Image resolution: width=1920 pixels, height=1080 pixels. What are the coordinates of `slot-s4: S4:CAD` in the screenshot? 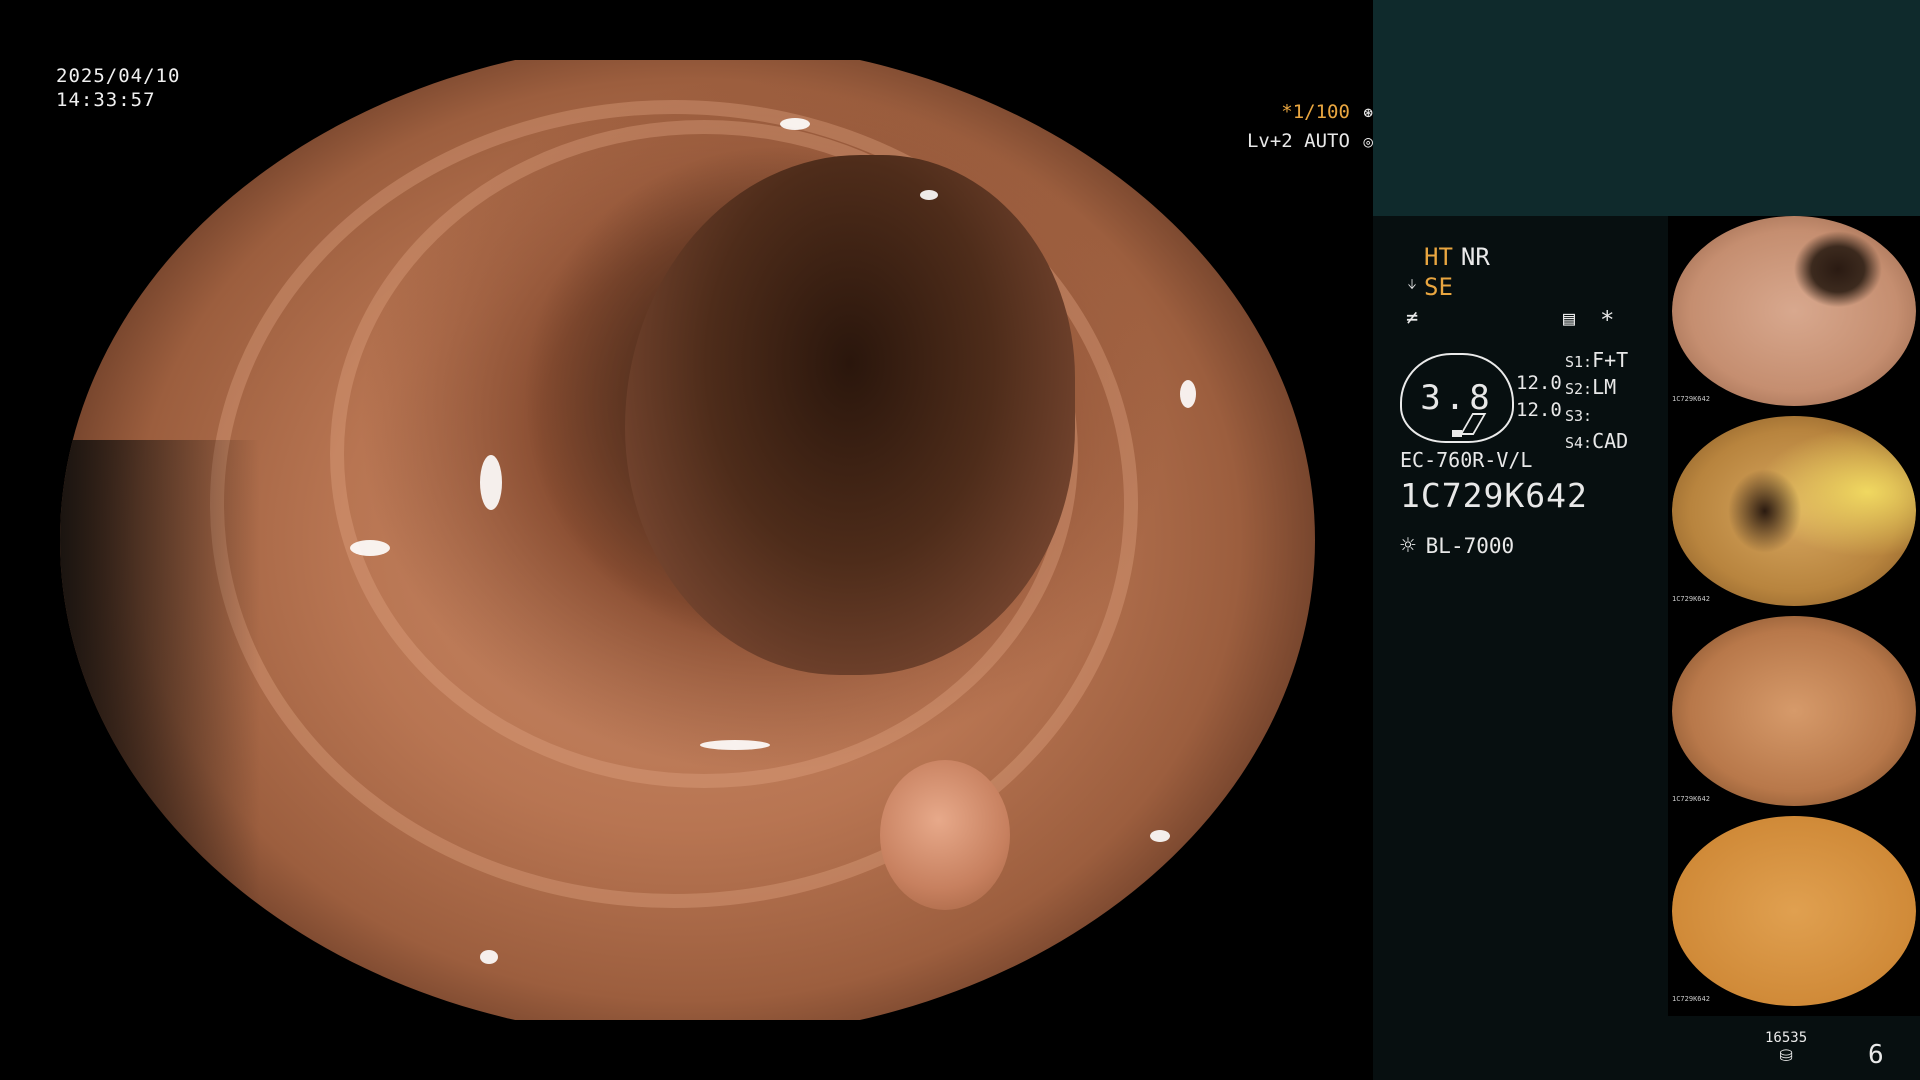 It's located at (1597, 441).